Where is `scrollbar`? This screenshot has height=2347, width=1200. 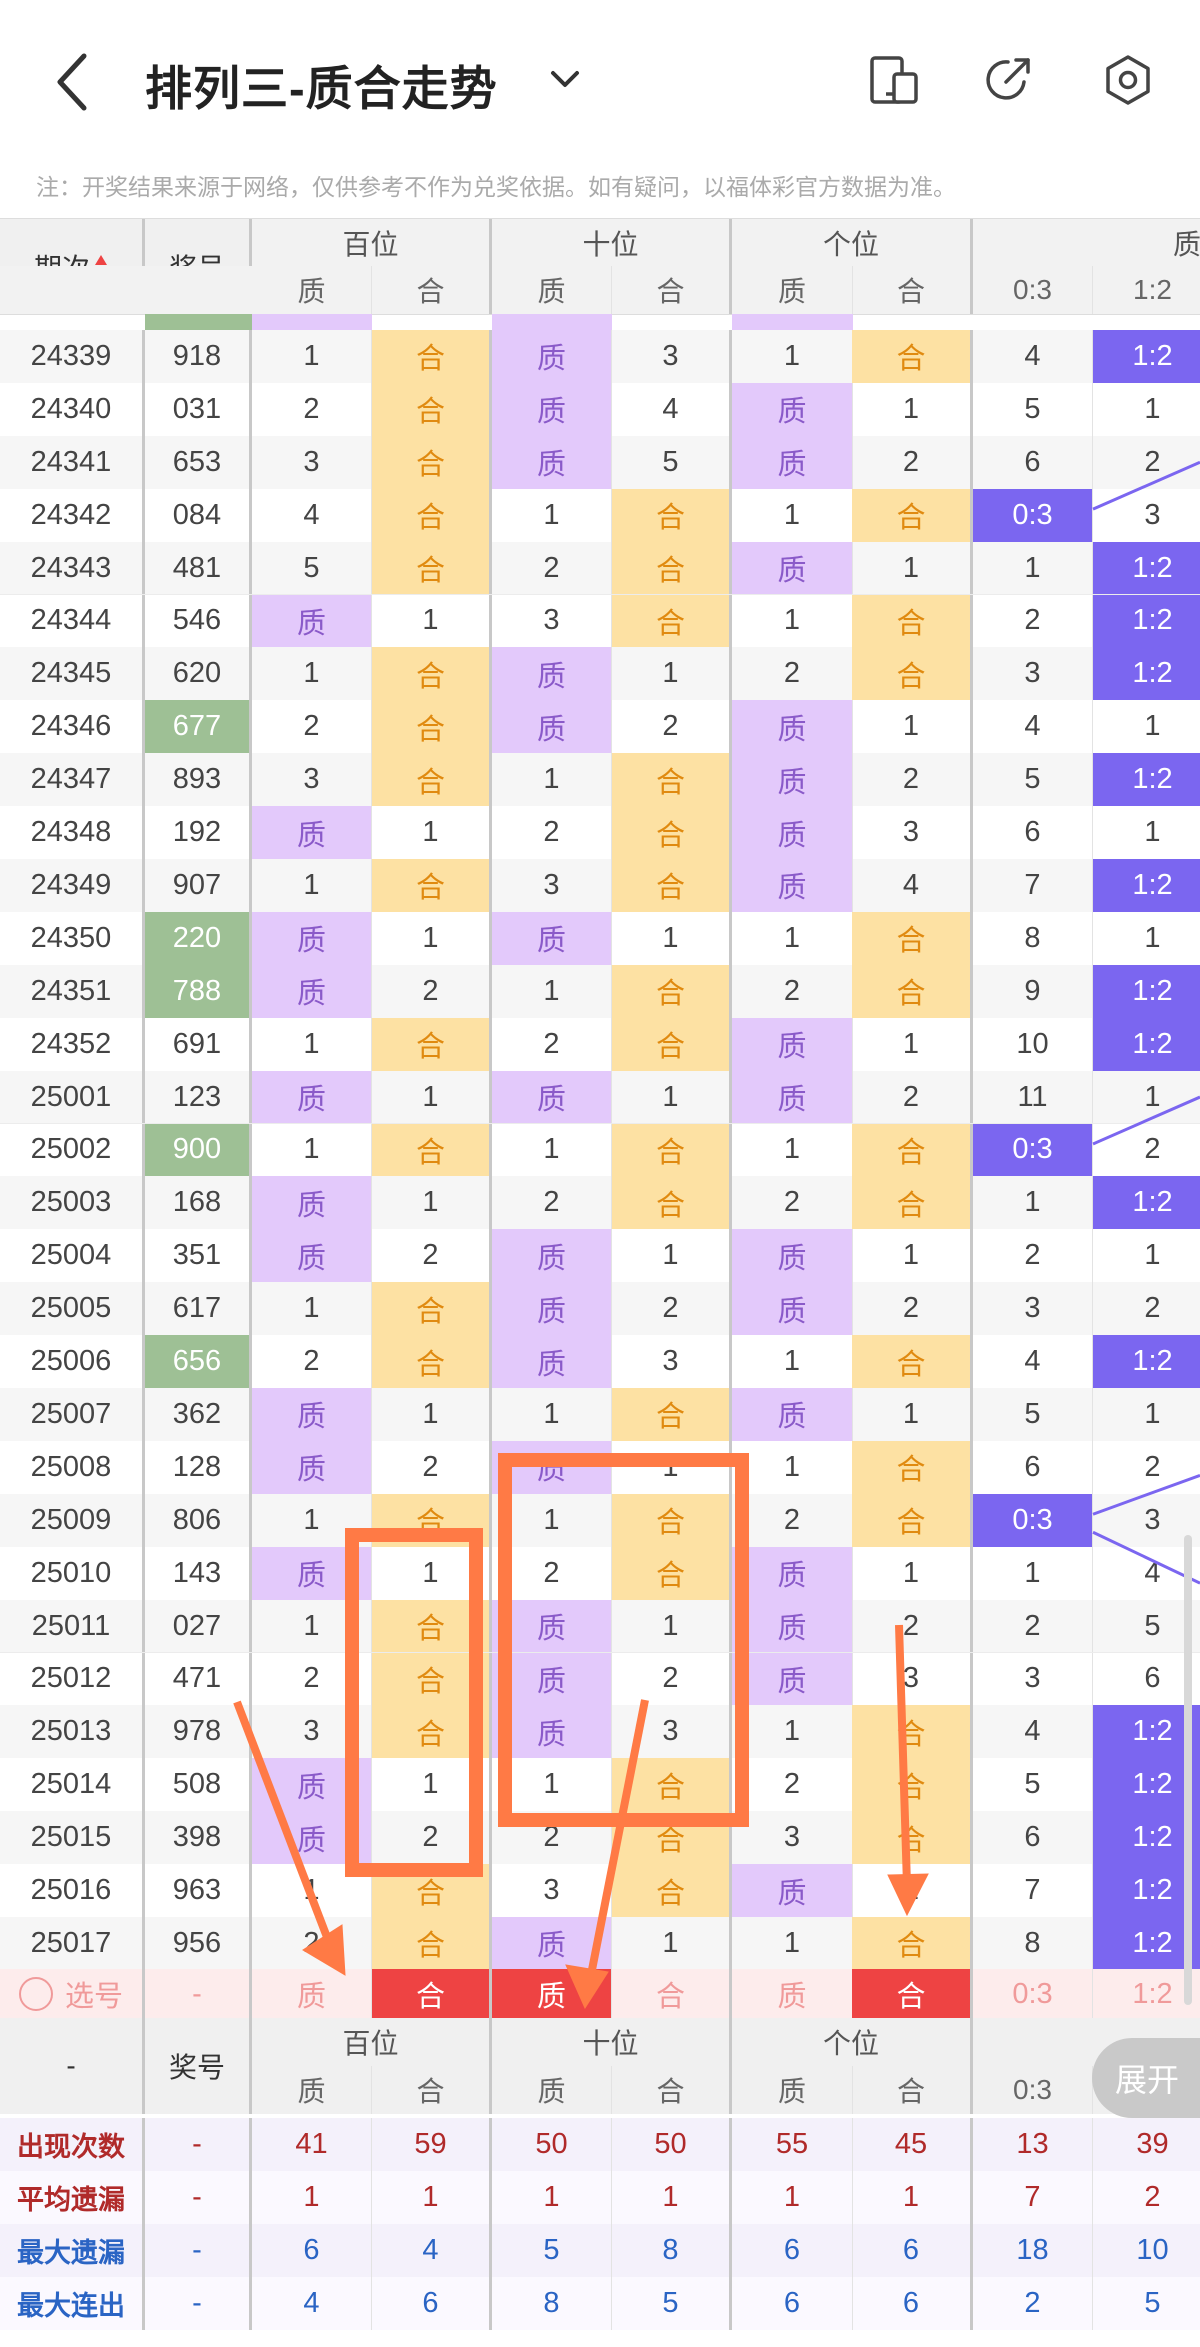 scrollbar is located at coordinates (1188, 1770).